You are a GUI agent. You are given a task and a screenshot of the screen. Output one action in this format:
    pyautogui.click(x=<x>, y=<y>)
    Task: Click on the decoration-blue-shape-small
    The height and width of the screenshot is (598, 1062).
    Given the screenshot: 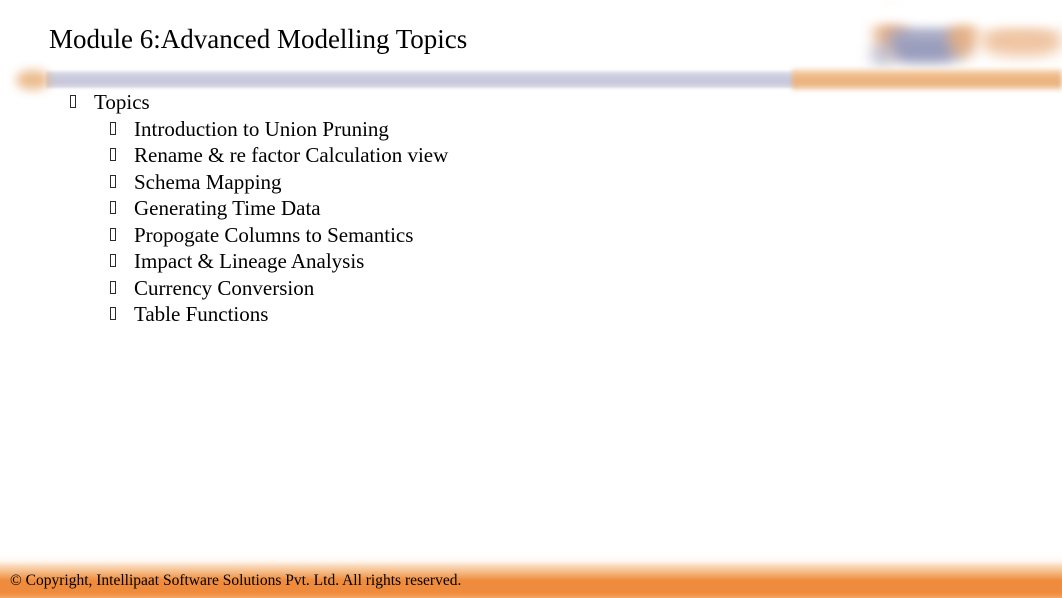 What is the action you would take?
    pyautogui.click(x=882, y=55)
    